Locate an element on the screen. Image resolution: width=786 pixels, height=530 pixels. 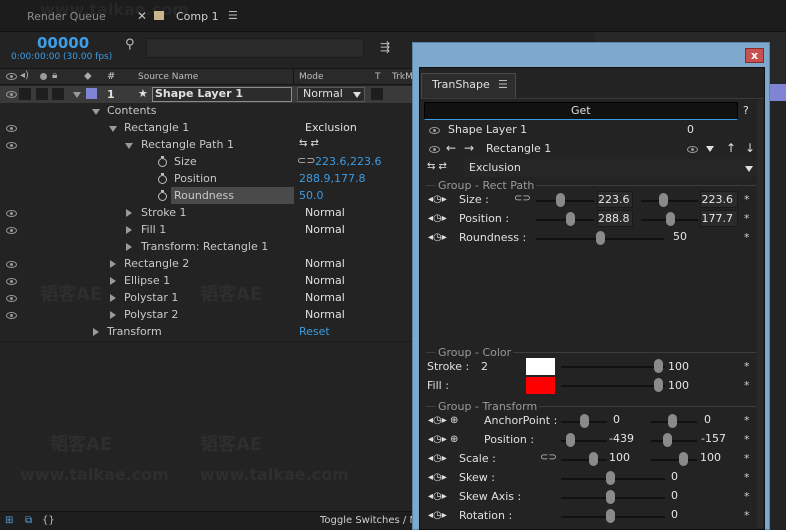
ellipse1-mode: Normal is located at coordinates (325, 281).